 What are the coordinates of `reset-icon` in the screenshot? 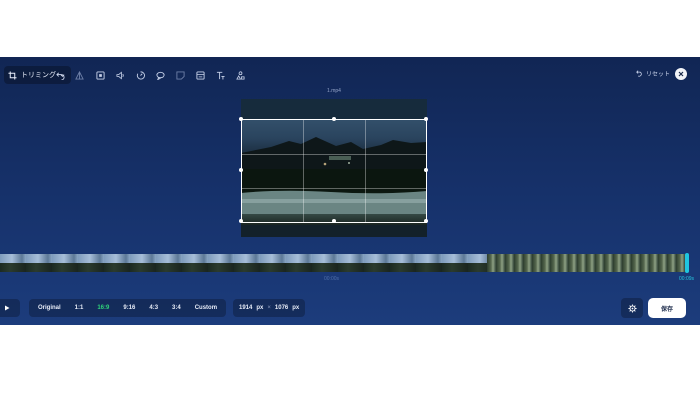 It's located at (639, 73).